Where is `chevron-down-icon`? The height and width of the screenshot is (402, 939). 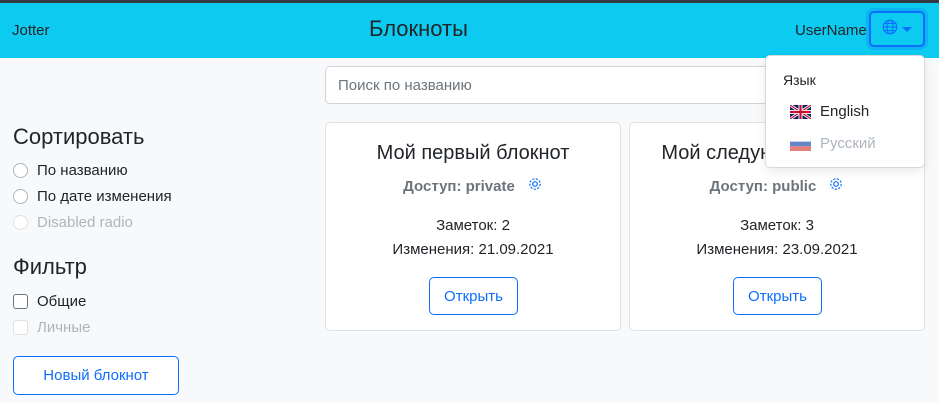 chevron-down-icon is located at coordinates (907, 29).